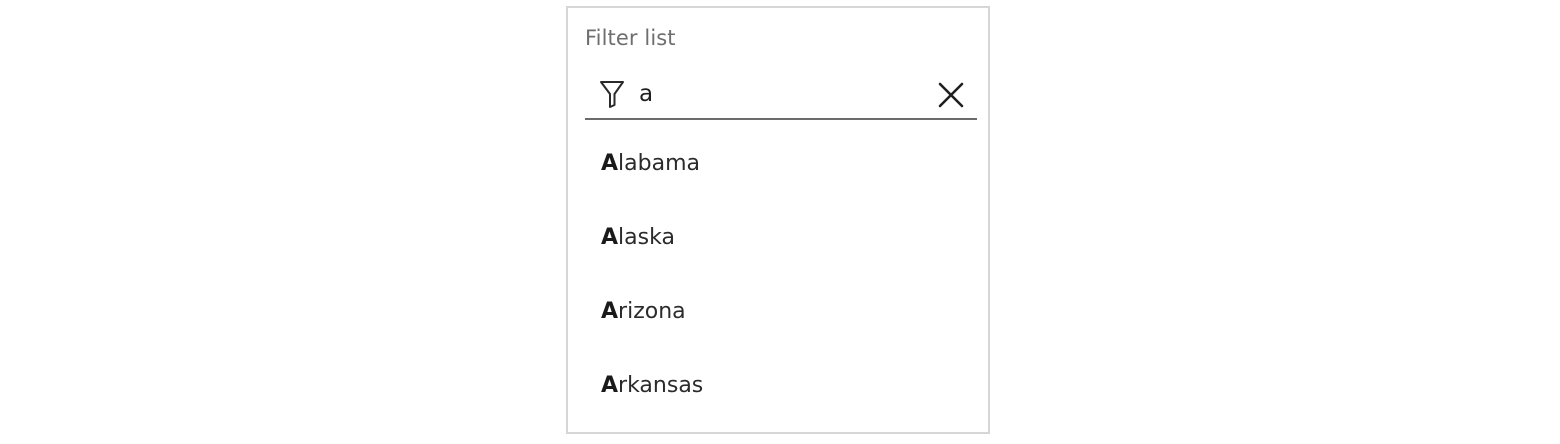  What do you see at coordinates (781, 385) in the screenshot?
I see `list-item: Arkansas` at bounding box center [781, 385].